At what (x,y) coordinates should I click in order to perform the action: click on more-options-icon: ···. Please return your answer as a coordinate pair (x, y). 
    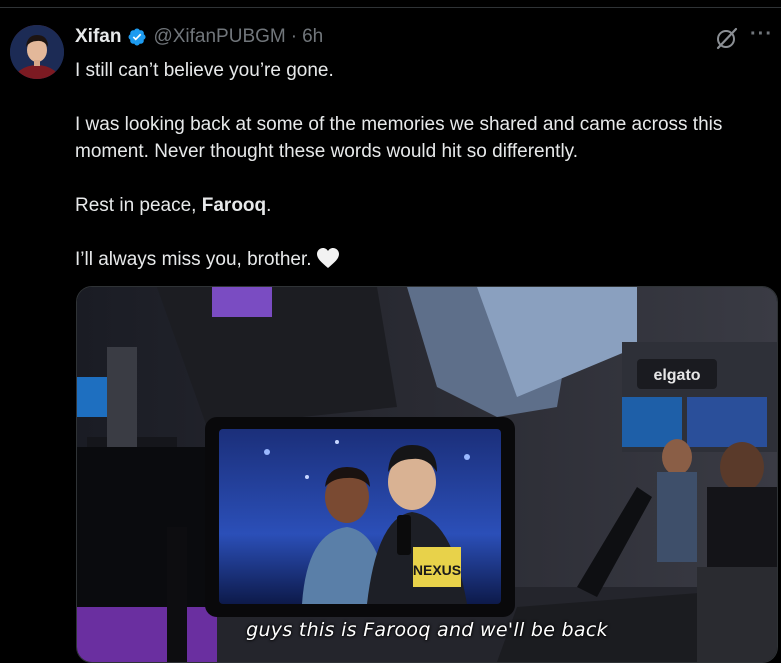
    Looking at the image, I should click on (763, 36).